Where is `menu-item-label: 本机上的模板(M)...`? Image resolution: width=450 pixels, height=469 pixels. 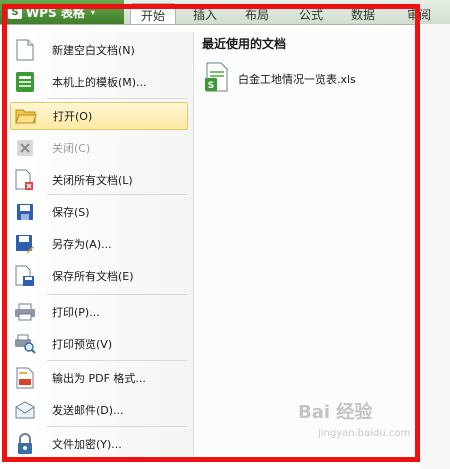 menu-item-label: 本机上的模板(M)... is located at coordinates (99, 82).